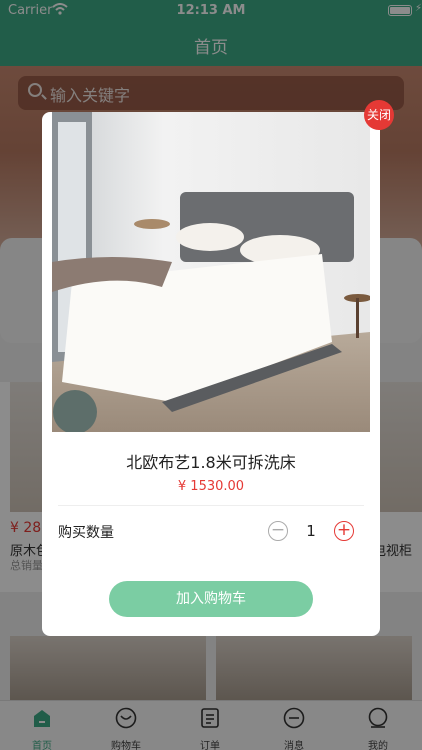 The height and width of the screenshot is (750, 422). What do you see at coordinates (86, 533) in the screenshot?
I see `quantity-label: 购买数量` at bounding box center [86, 533].